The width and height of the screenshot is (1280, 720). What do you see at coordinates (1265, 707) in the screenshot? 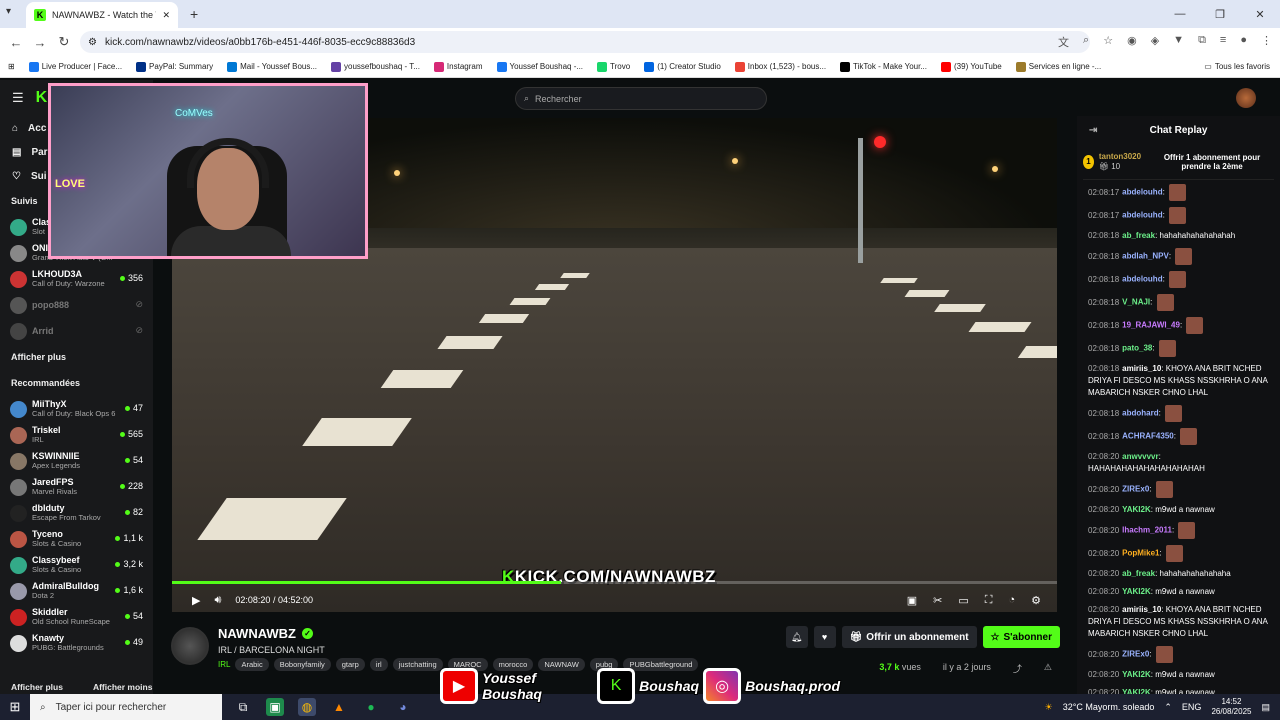
I see `notifications-icon: ▤` at bounding box center [1265, 707].